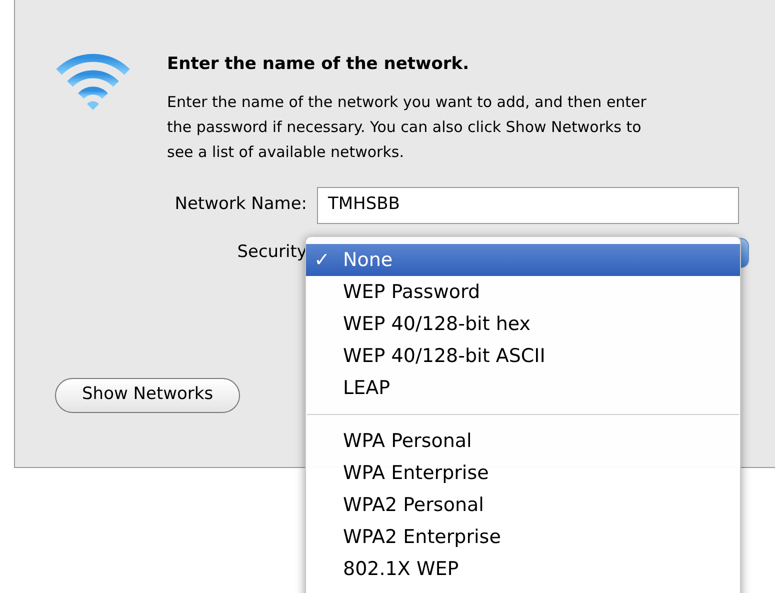 The width and height of the screenshot is (775, 593). I want to click on menu-item: WEP Password, so click(523, 292).